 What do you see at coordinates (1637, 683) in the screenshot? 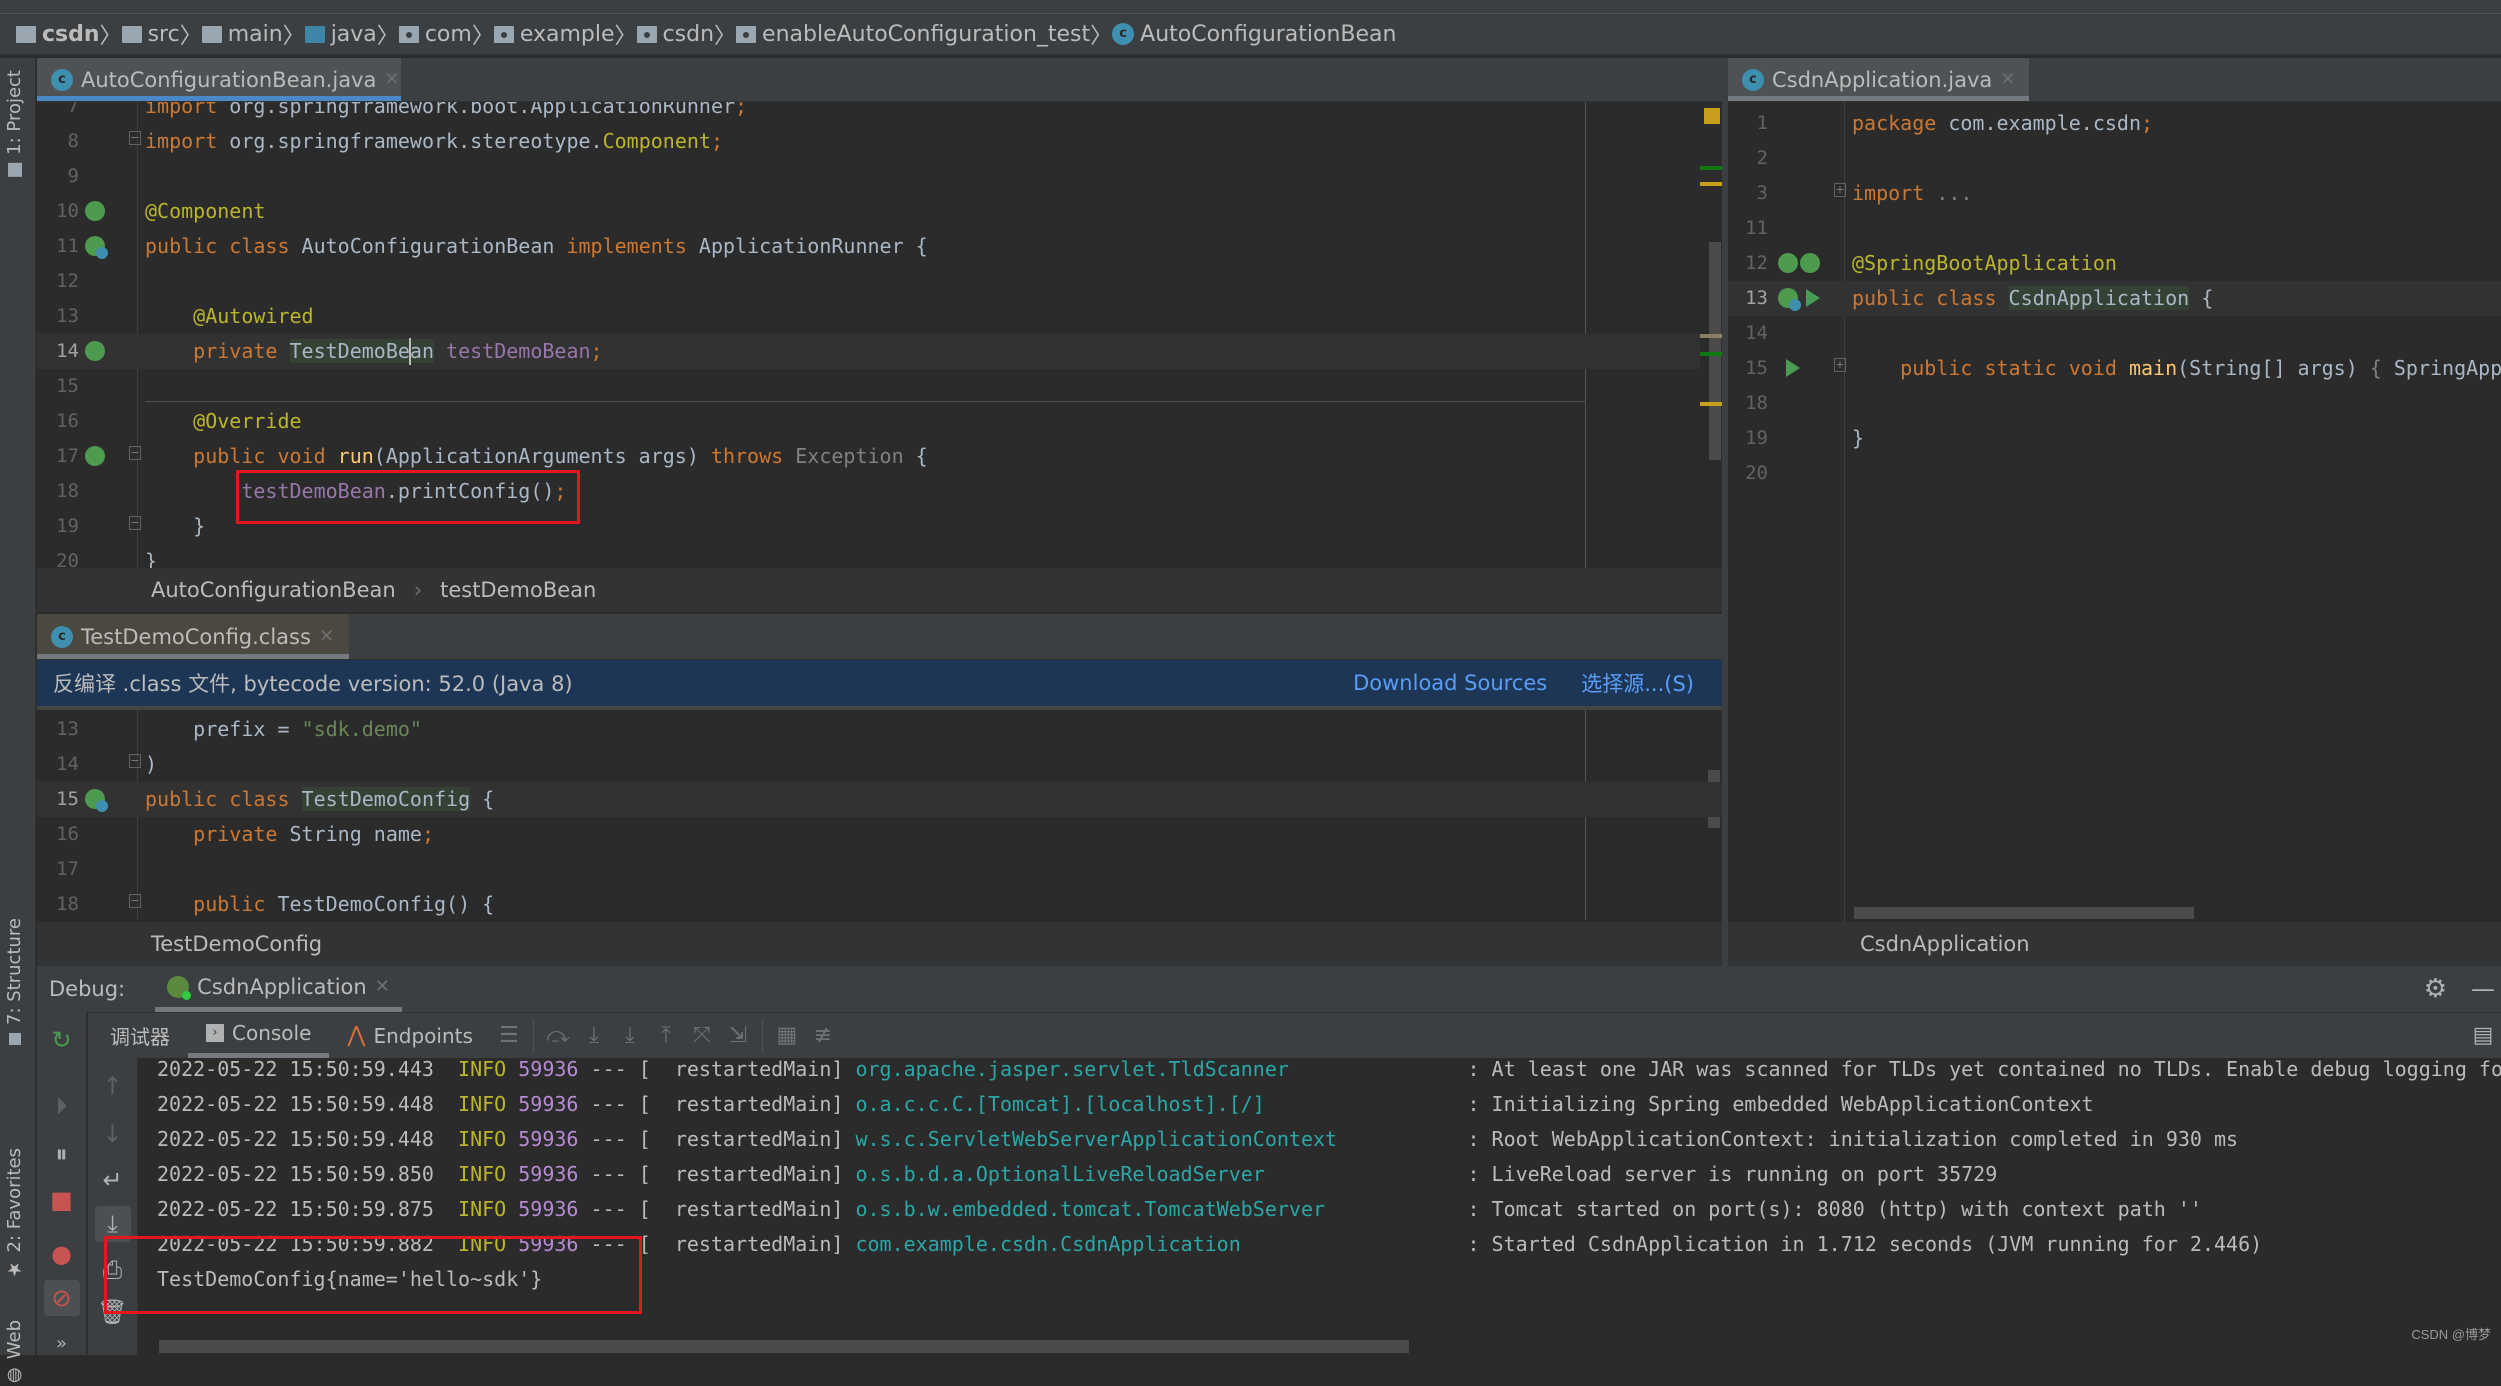
I see `choose-sources-link: 选择源...(S)` at bounding box center [1637, 683].